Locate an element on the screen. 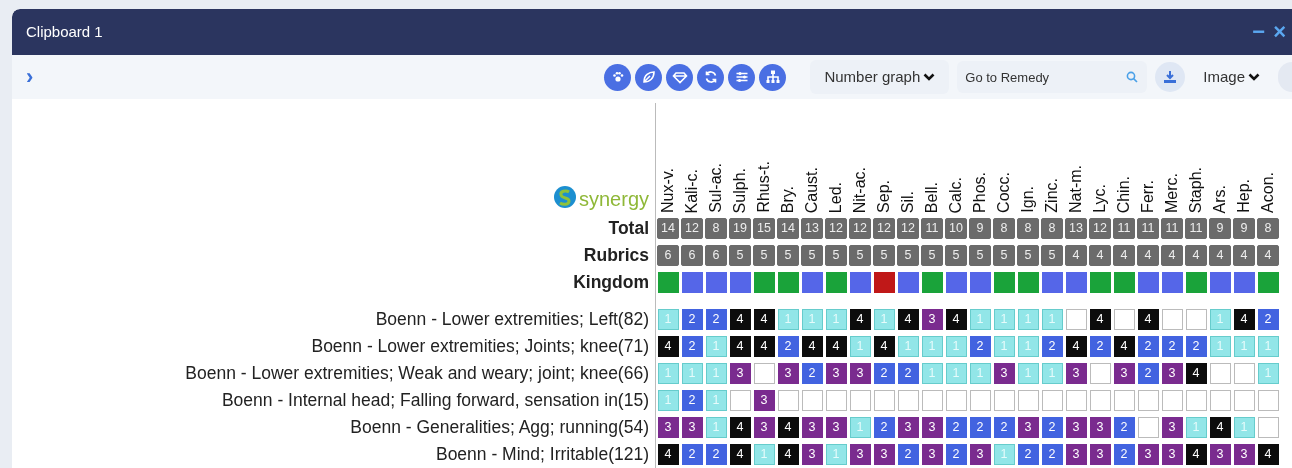  column-header: Ferr. is located at coordinates (1148, 196).